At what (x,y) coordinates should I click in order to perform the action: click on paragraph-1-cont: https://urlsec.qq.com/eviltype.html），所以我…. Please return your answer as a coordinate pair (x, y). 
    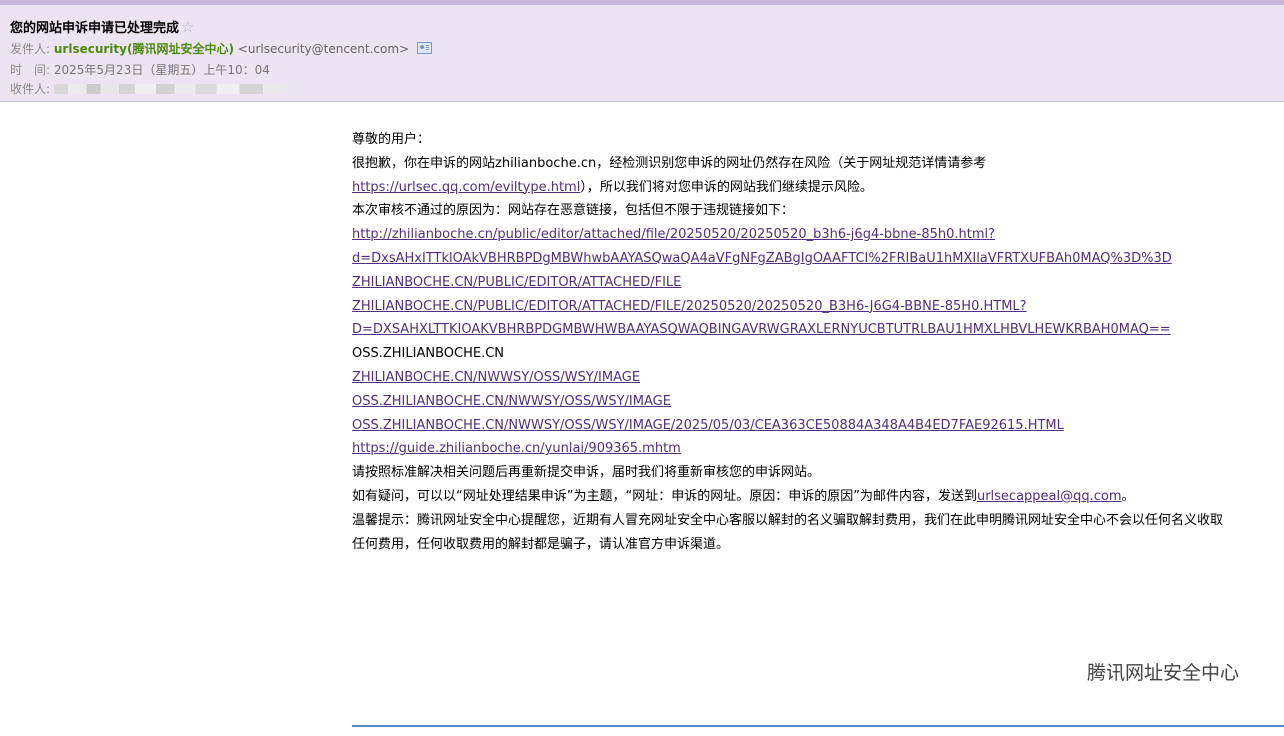
    Looking at the image, I should click on (818, 188).